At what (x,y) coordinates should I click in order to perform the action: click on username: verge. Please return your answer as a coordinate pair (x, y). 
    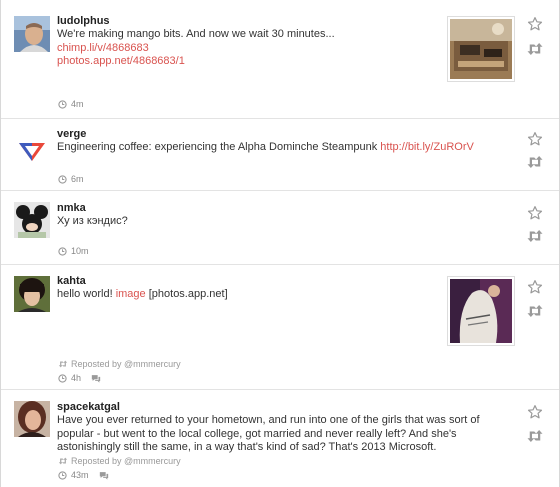
    Looking at the image, I should click on (71, 134).